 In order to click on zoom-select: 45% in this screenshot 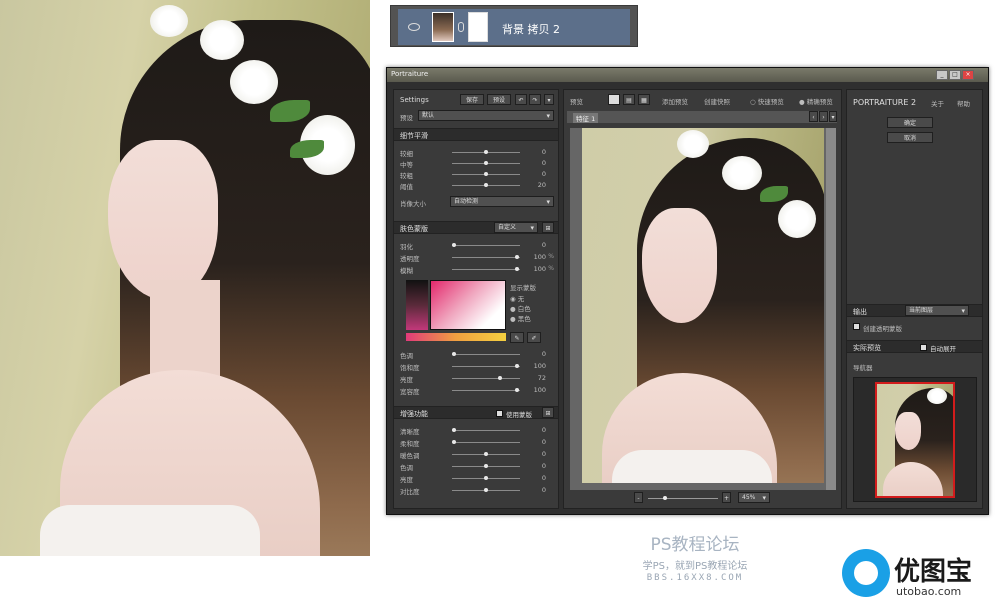, I will do `click(754, 497)`.